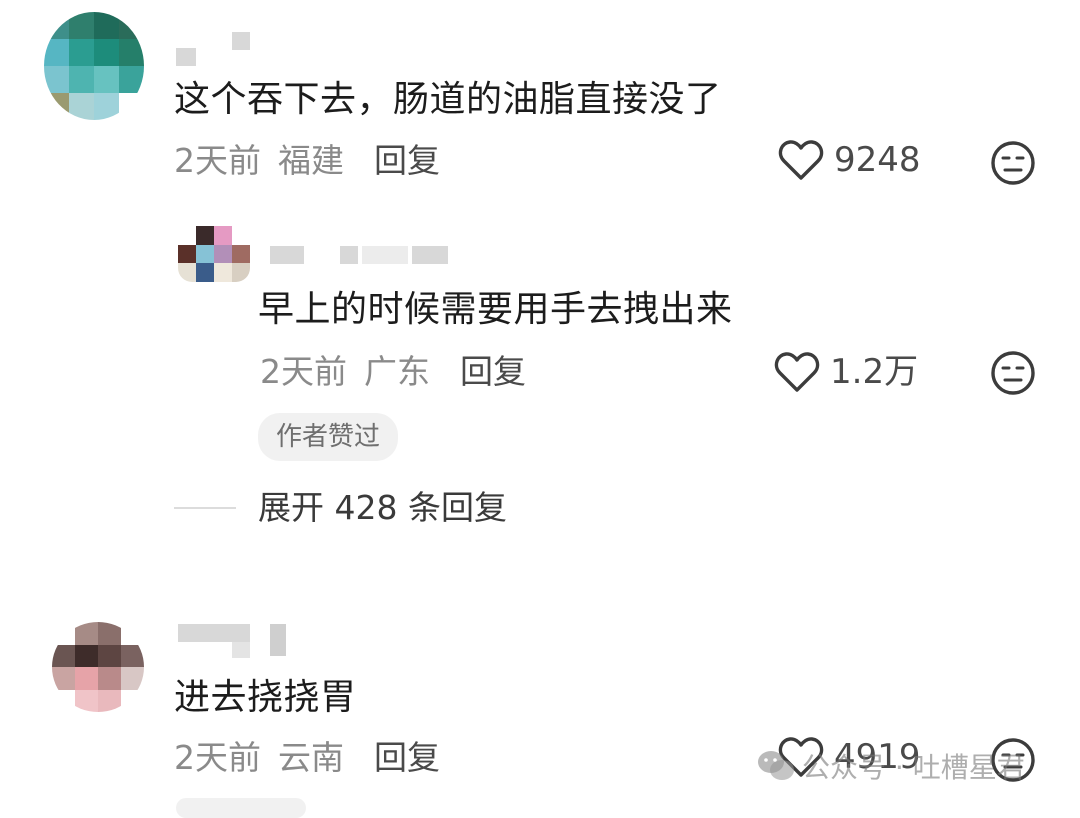 The height and width of the screenshot is (818, 1080). I want to click on wechat-icon, so click(776, 765).